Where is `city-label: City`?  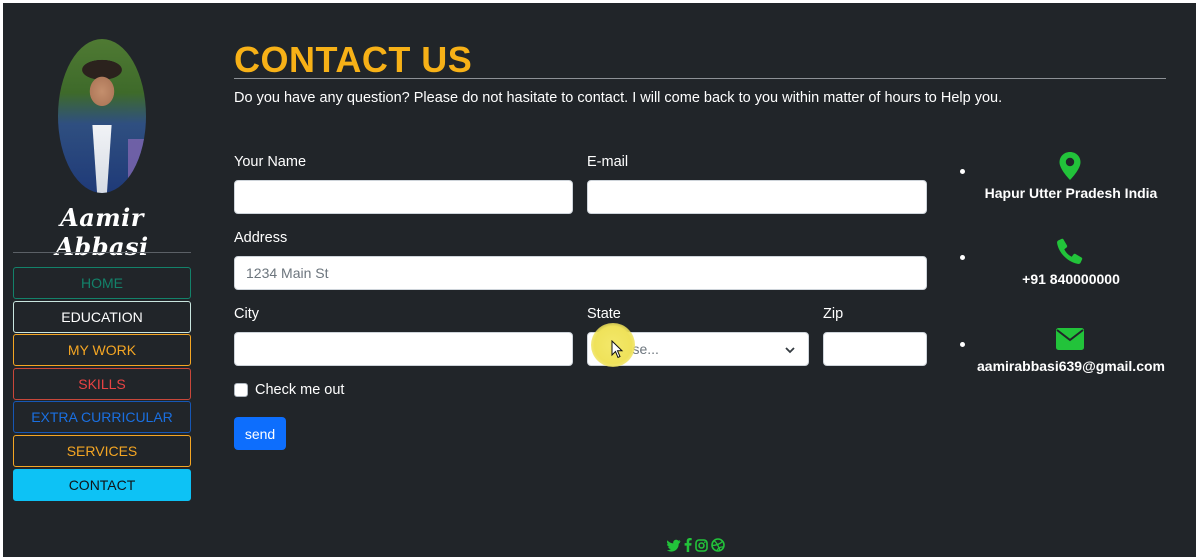 city-label: City is located at coordinates (246, 314).